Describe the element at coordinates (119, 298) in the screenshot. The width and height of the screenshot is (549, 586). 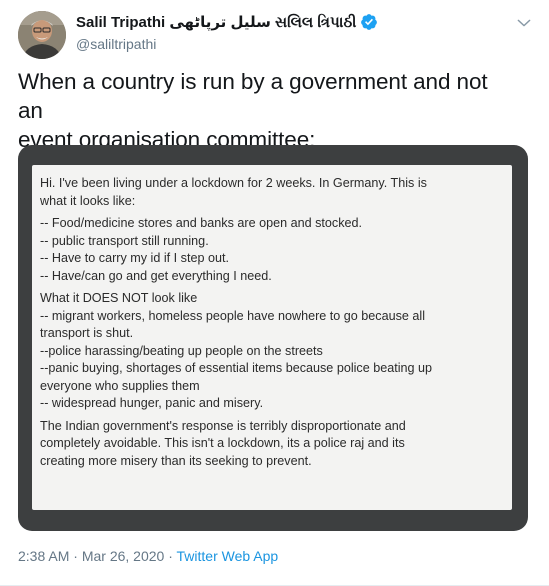
I see `post-line: What it DOES NOT look like` at that location.